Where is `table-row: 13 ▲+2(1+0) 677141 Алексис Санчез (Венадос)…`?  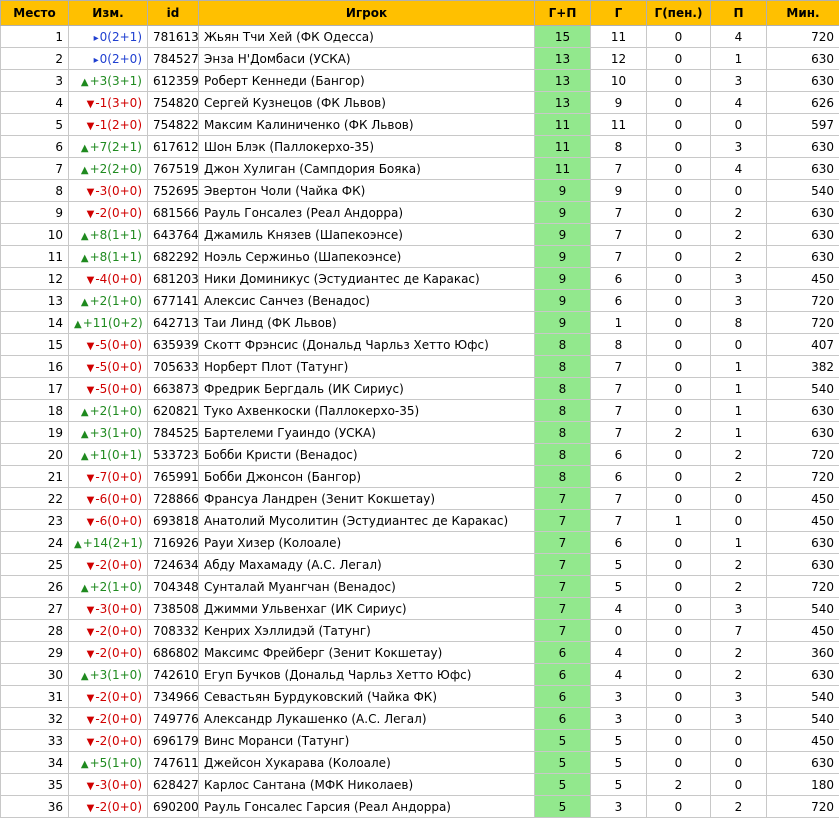 table-row: 13 ▲+2(1+0) 677141 Алексис Санчез (Венадос)… is located at coordinates (419, 300).